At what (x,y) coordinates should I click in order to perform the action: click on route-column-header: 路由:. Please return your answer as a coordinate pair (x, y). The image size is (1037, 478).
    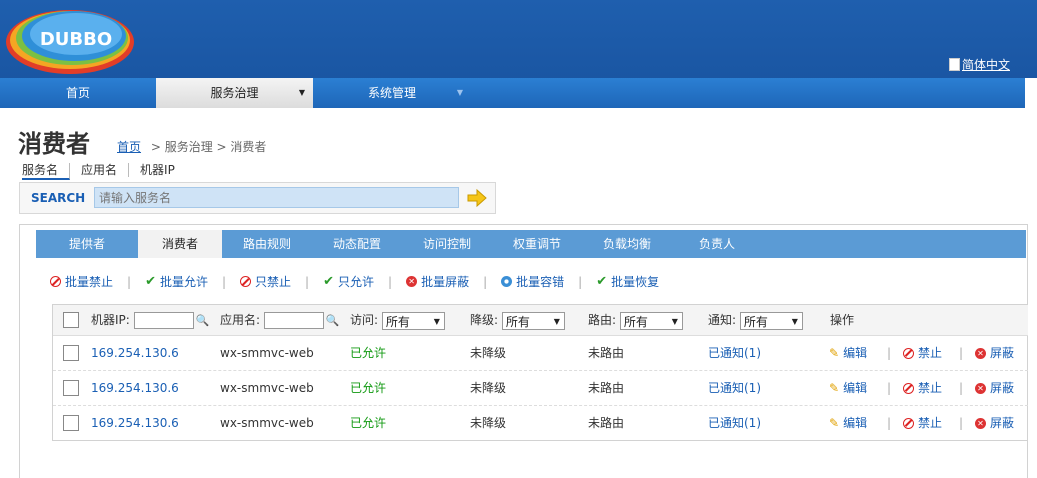
    Looking at the image, I should click on (602, 320).